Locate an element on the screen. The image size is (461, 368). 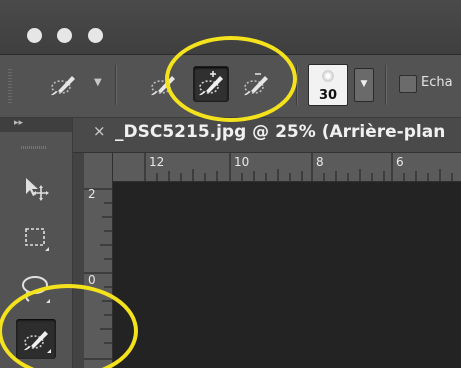
close-document-icon: × is located at coordinates (99, 131).